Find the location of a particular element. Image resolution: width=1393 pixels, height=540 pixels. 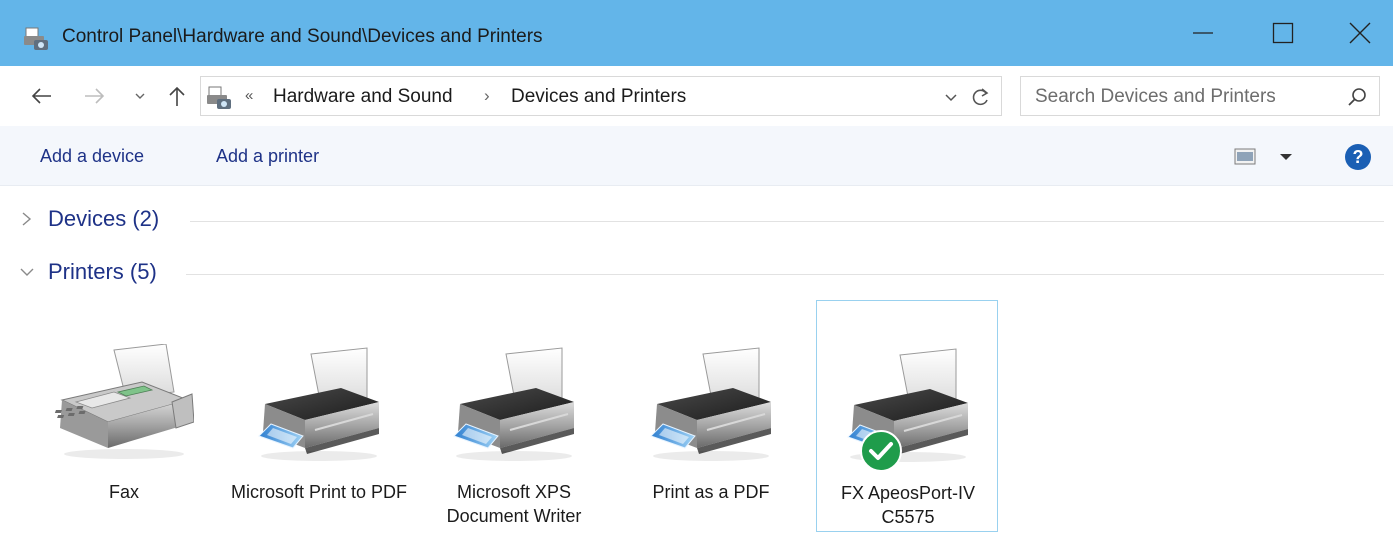

printer-item-microsoft-xps-document-writer: Microsoft XPS Document Writer is located at coordinates (514, 416).